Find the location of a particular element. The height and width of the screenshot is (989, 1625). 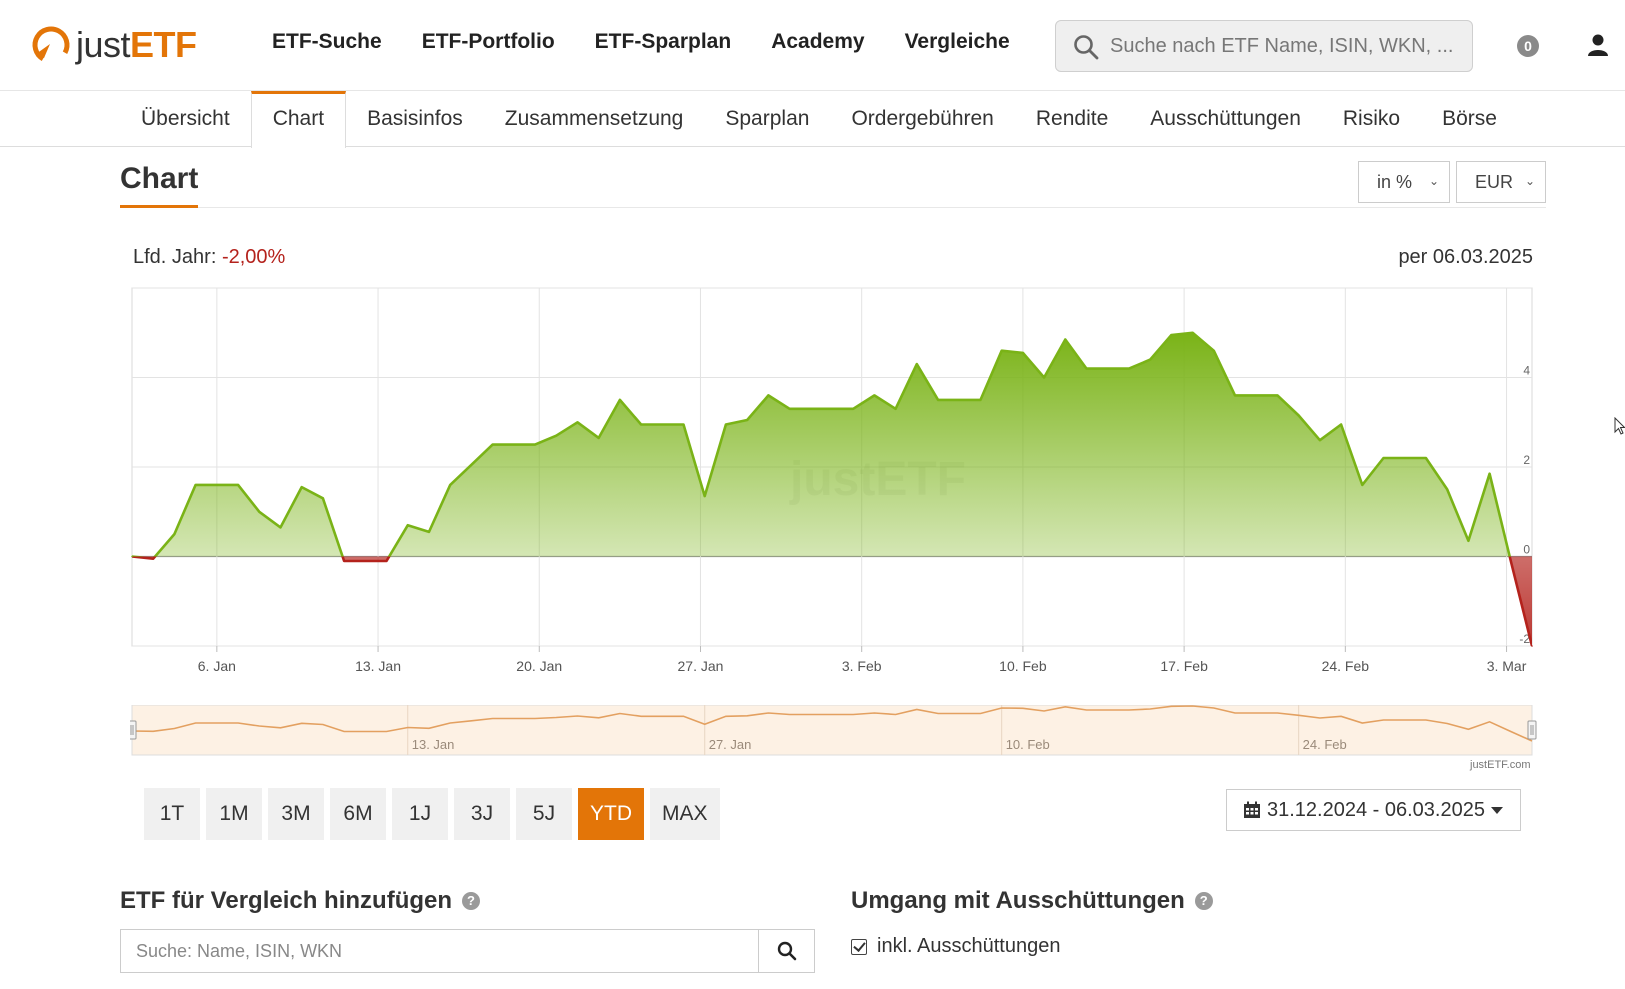

nav-etf-sparplan: ETF-Sparplan is located at coordinates (663, 42).